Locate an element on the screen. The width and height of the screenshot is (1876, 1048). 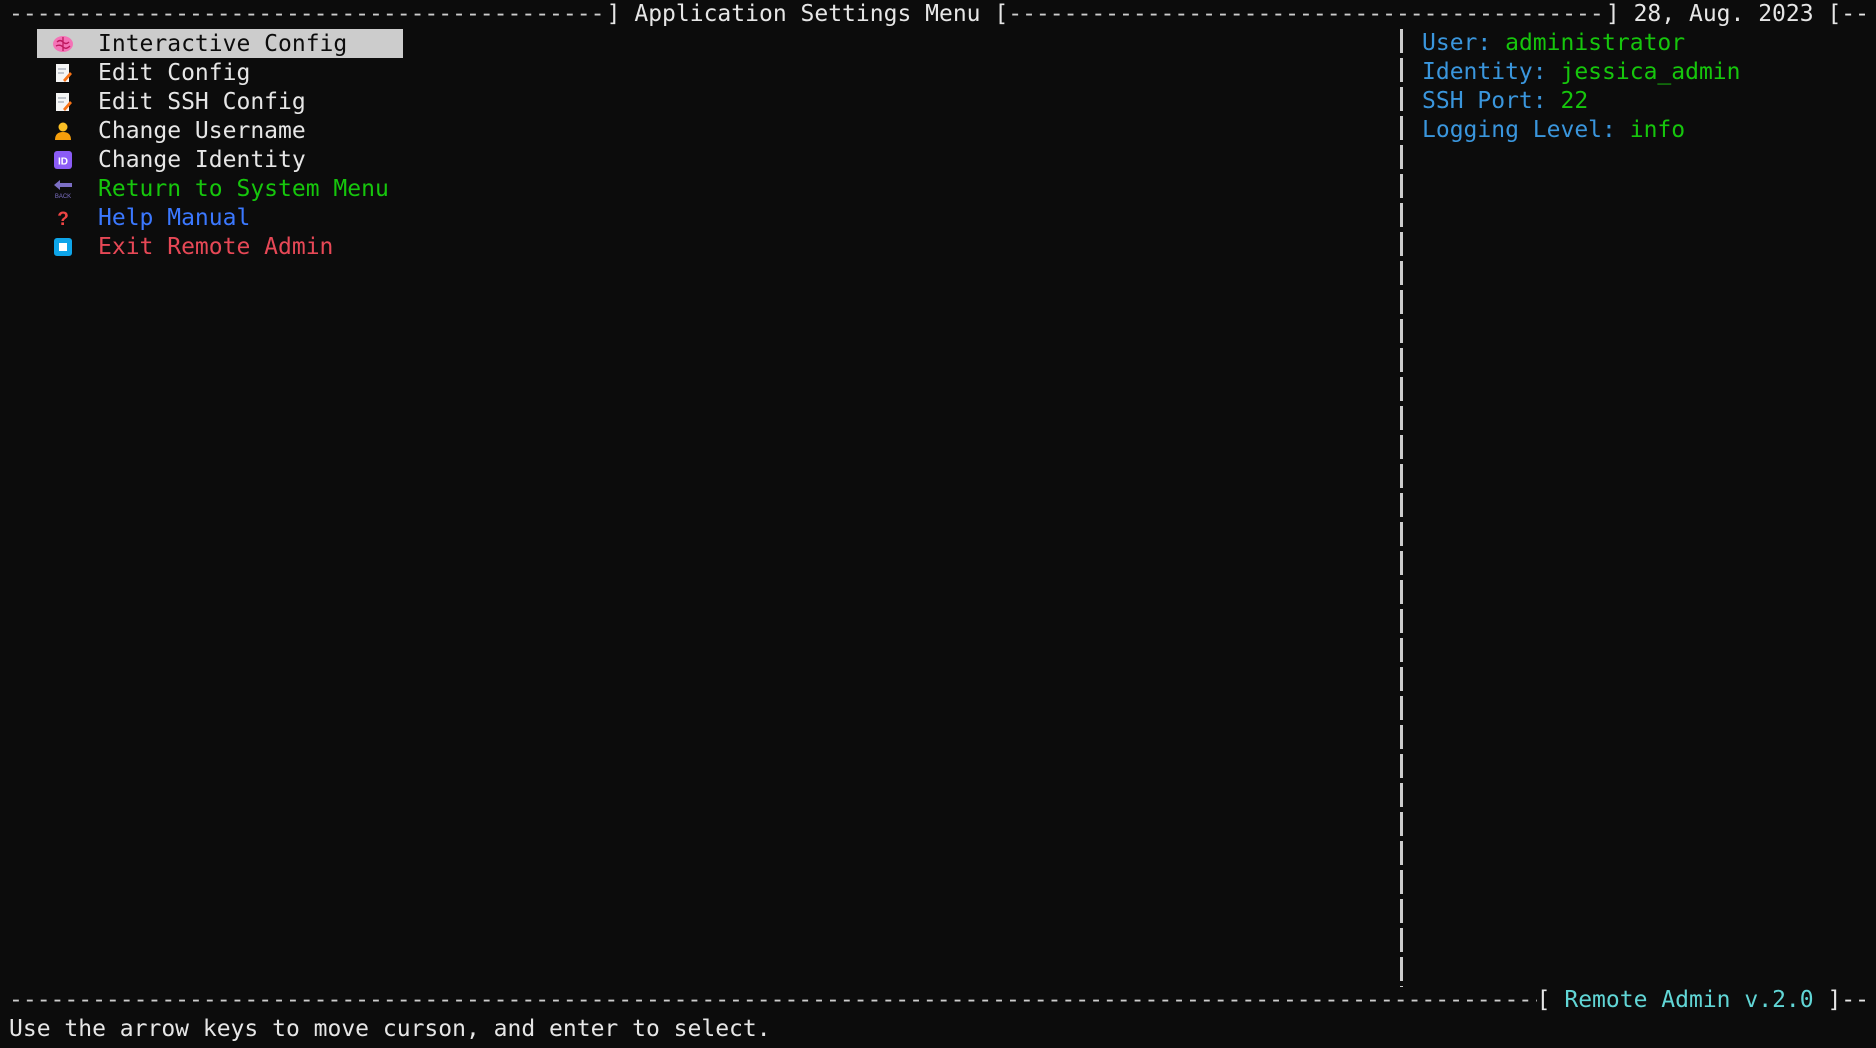
info-label: Identity: is located at coordinates (1491, 72).